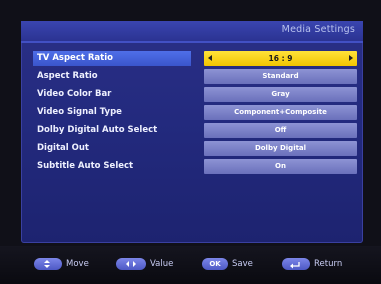 The height and width of the screenshot is (284, 381). I want to click on setting-label: Video Color Bar, so click(74, 94).